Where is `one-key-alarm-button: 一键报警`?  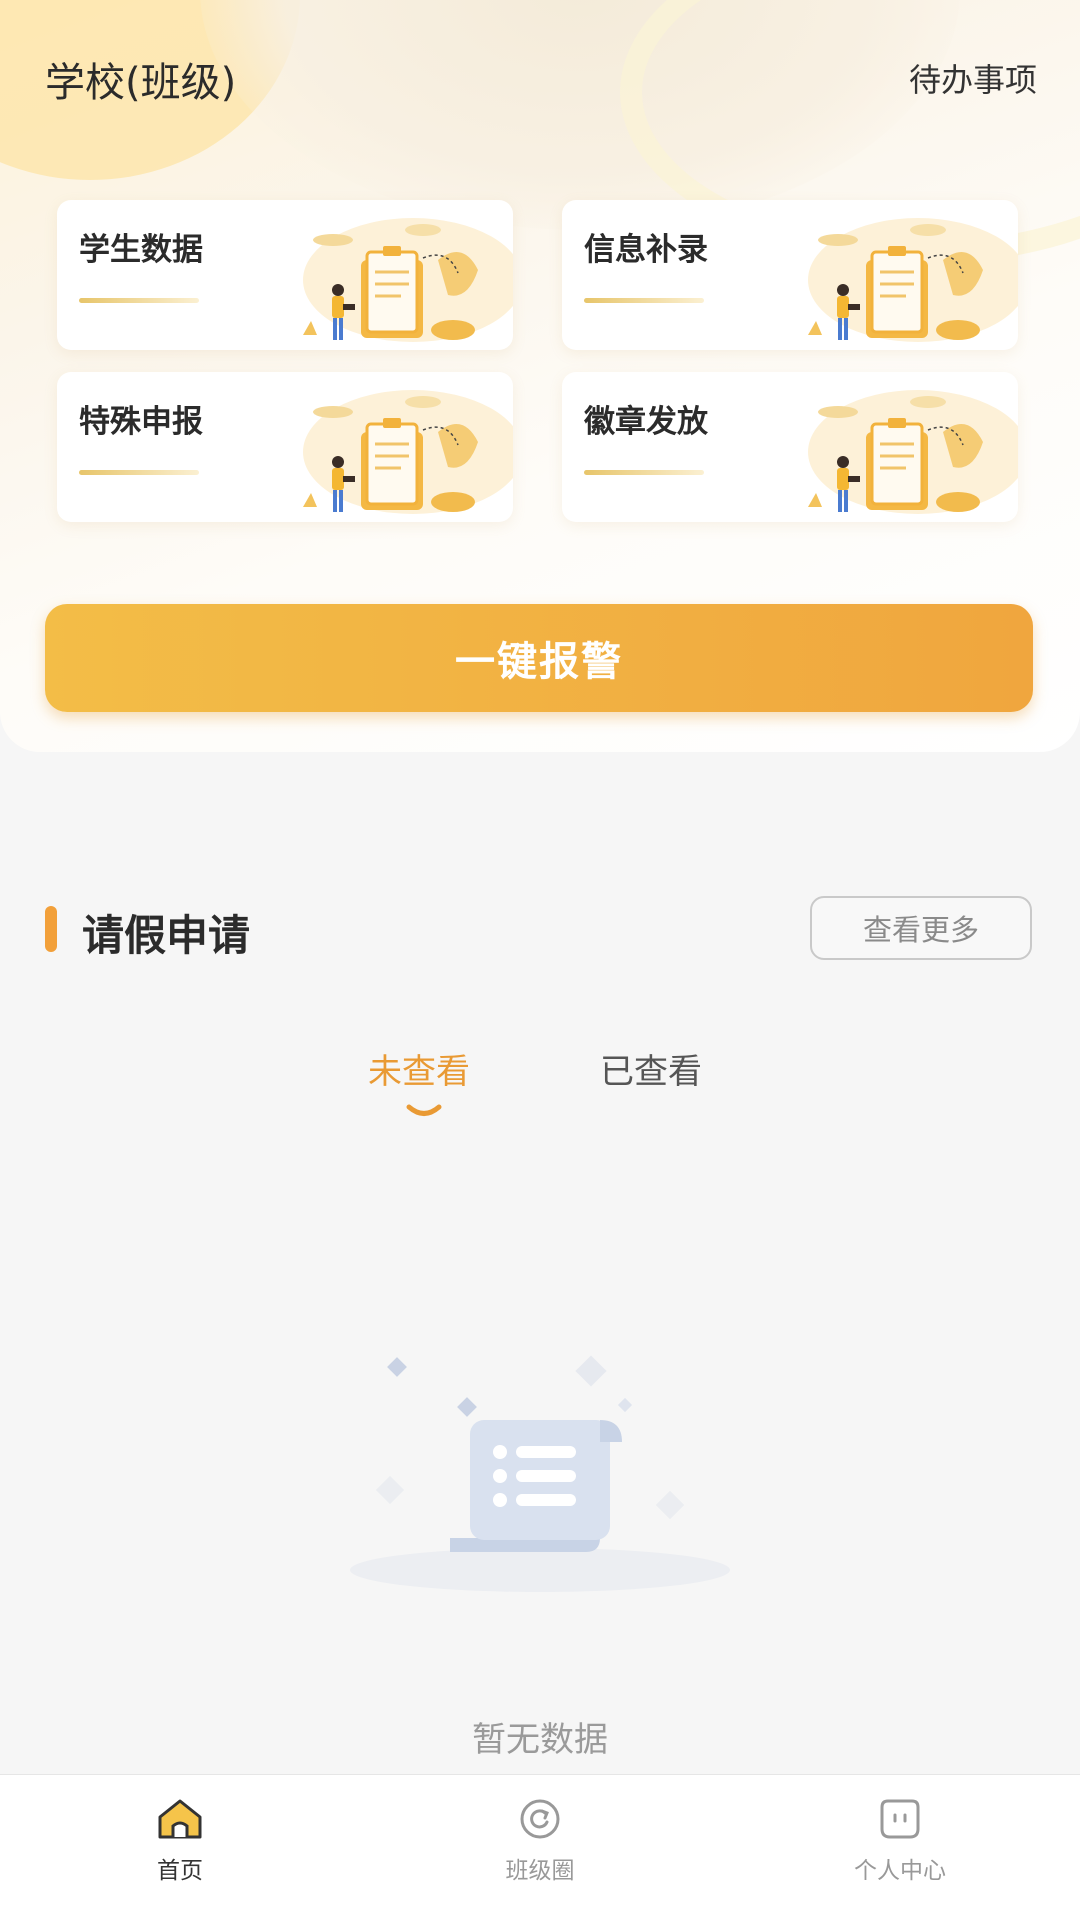 one-key-alarm-button: 一键报警 is located at coordinates (539, 658).